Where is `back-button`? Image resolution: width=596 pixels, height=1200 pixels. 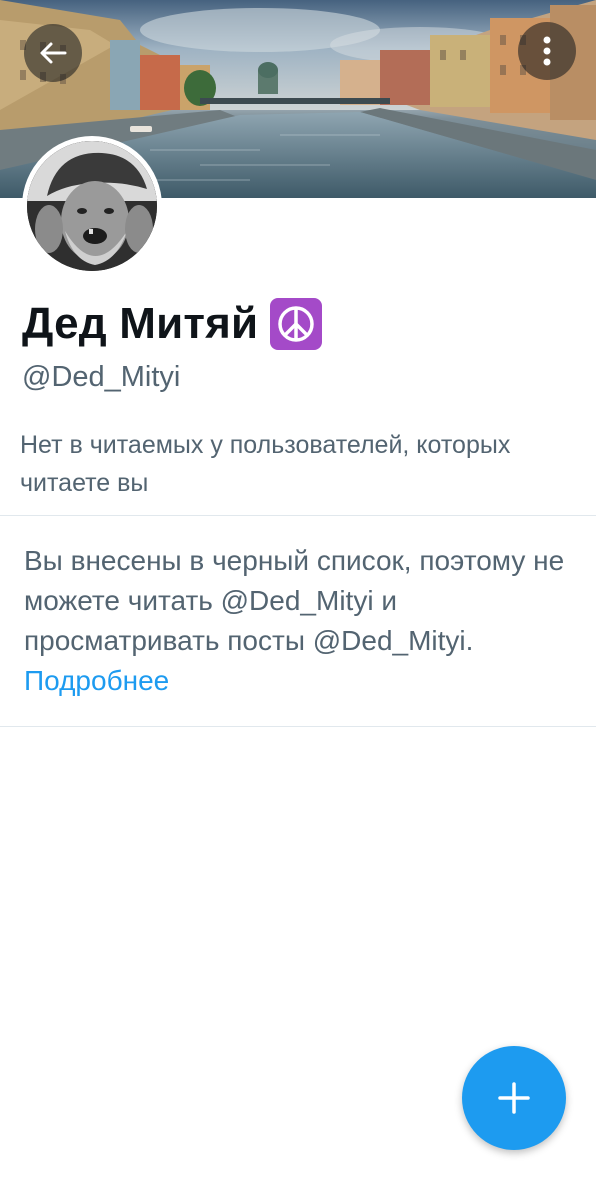
back-button is located at coordinates (53, 53).